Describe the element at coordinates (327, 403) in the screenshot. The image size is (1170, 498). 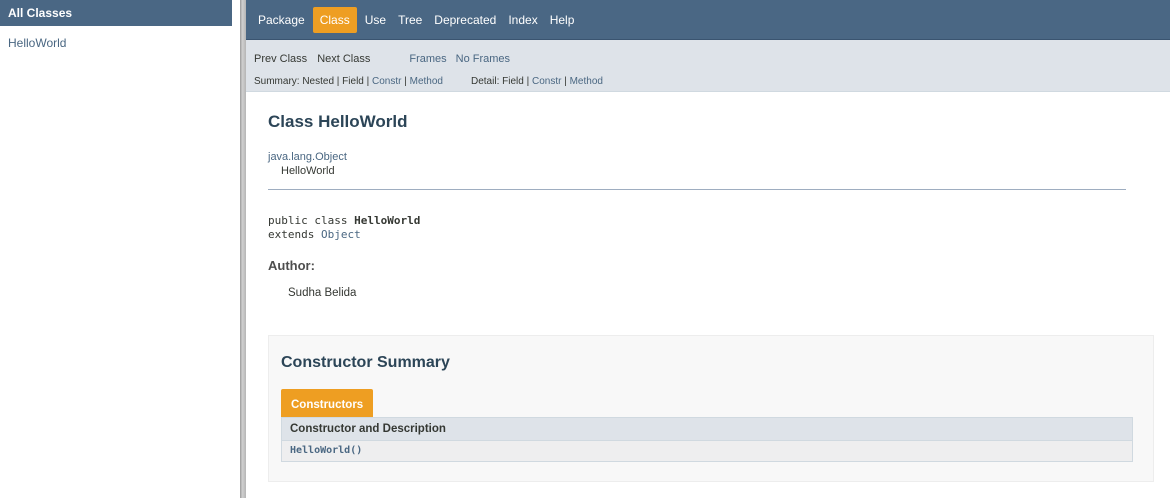
I see `constructors-tab: Constructors` at that location.